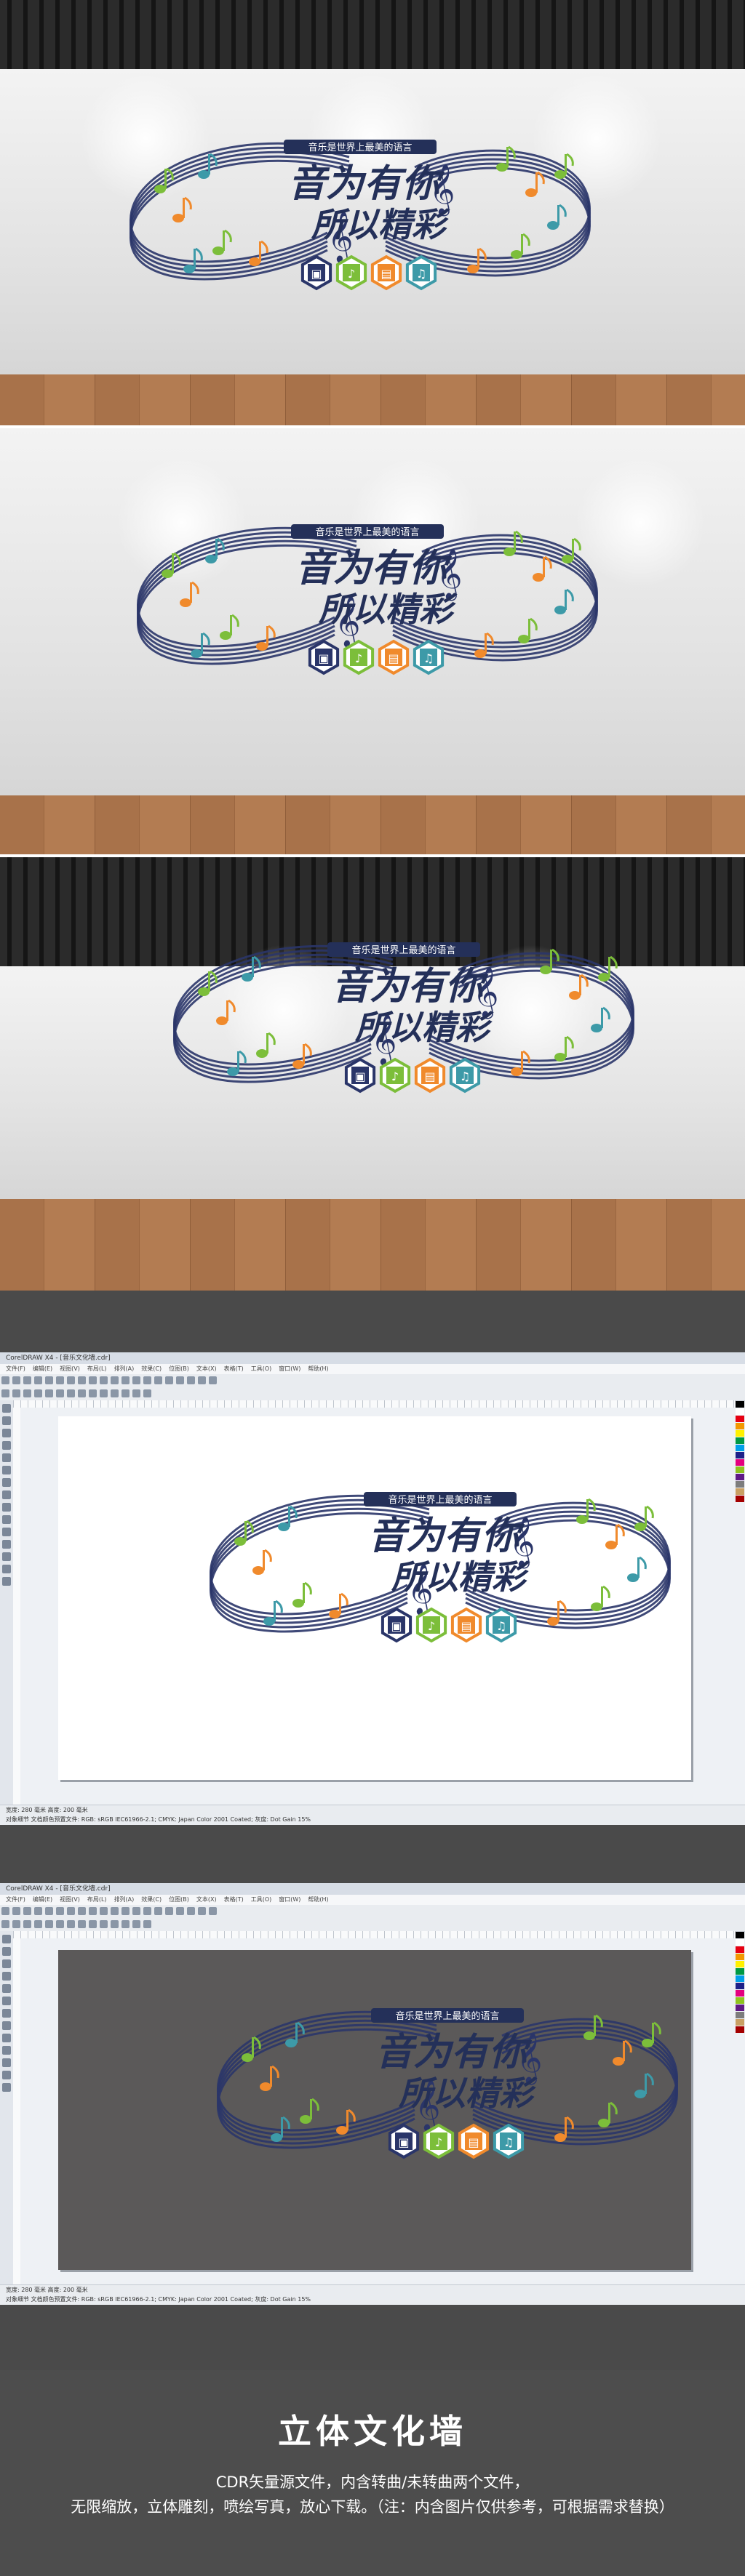 The width and height of the screenshot is (745, 2576). What do you see at coordinates (360, 147) in the screenshot?
I see `slogan-text: 音乐是世界上最美的语言` at bounding box center [360, 147].